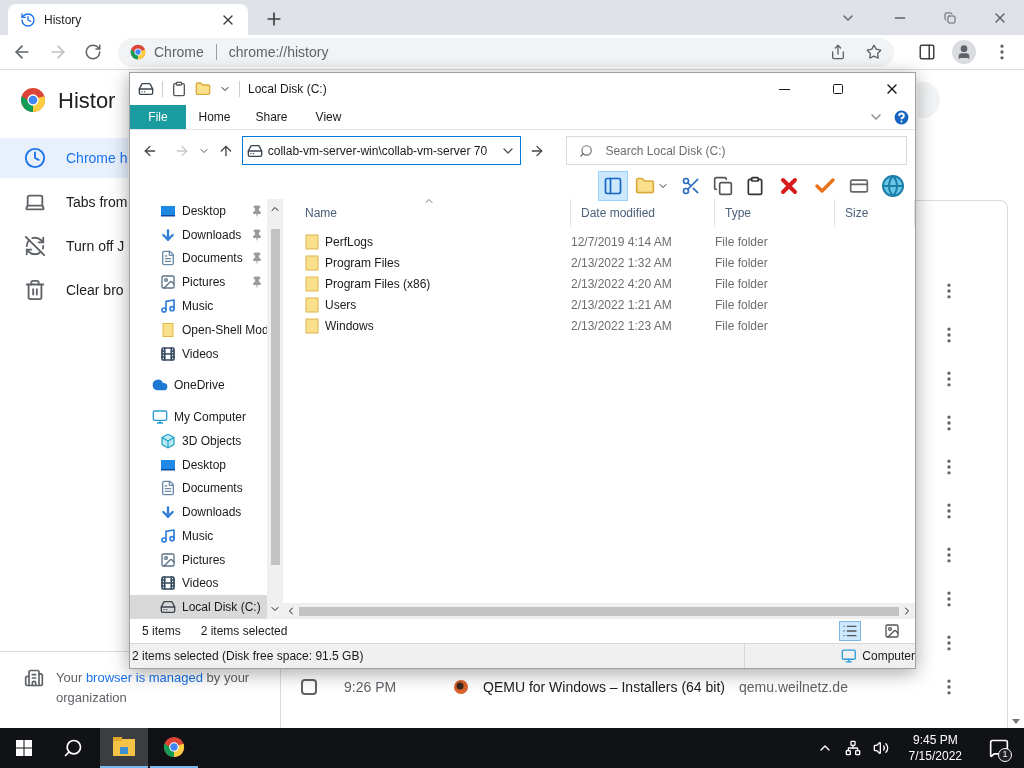  I want to click on file-row: Users 2/13/2022 1:21 AM File folder, so click(599, 304).